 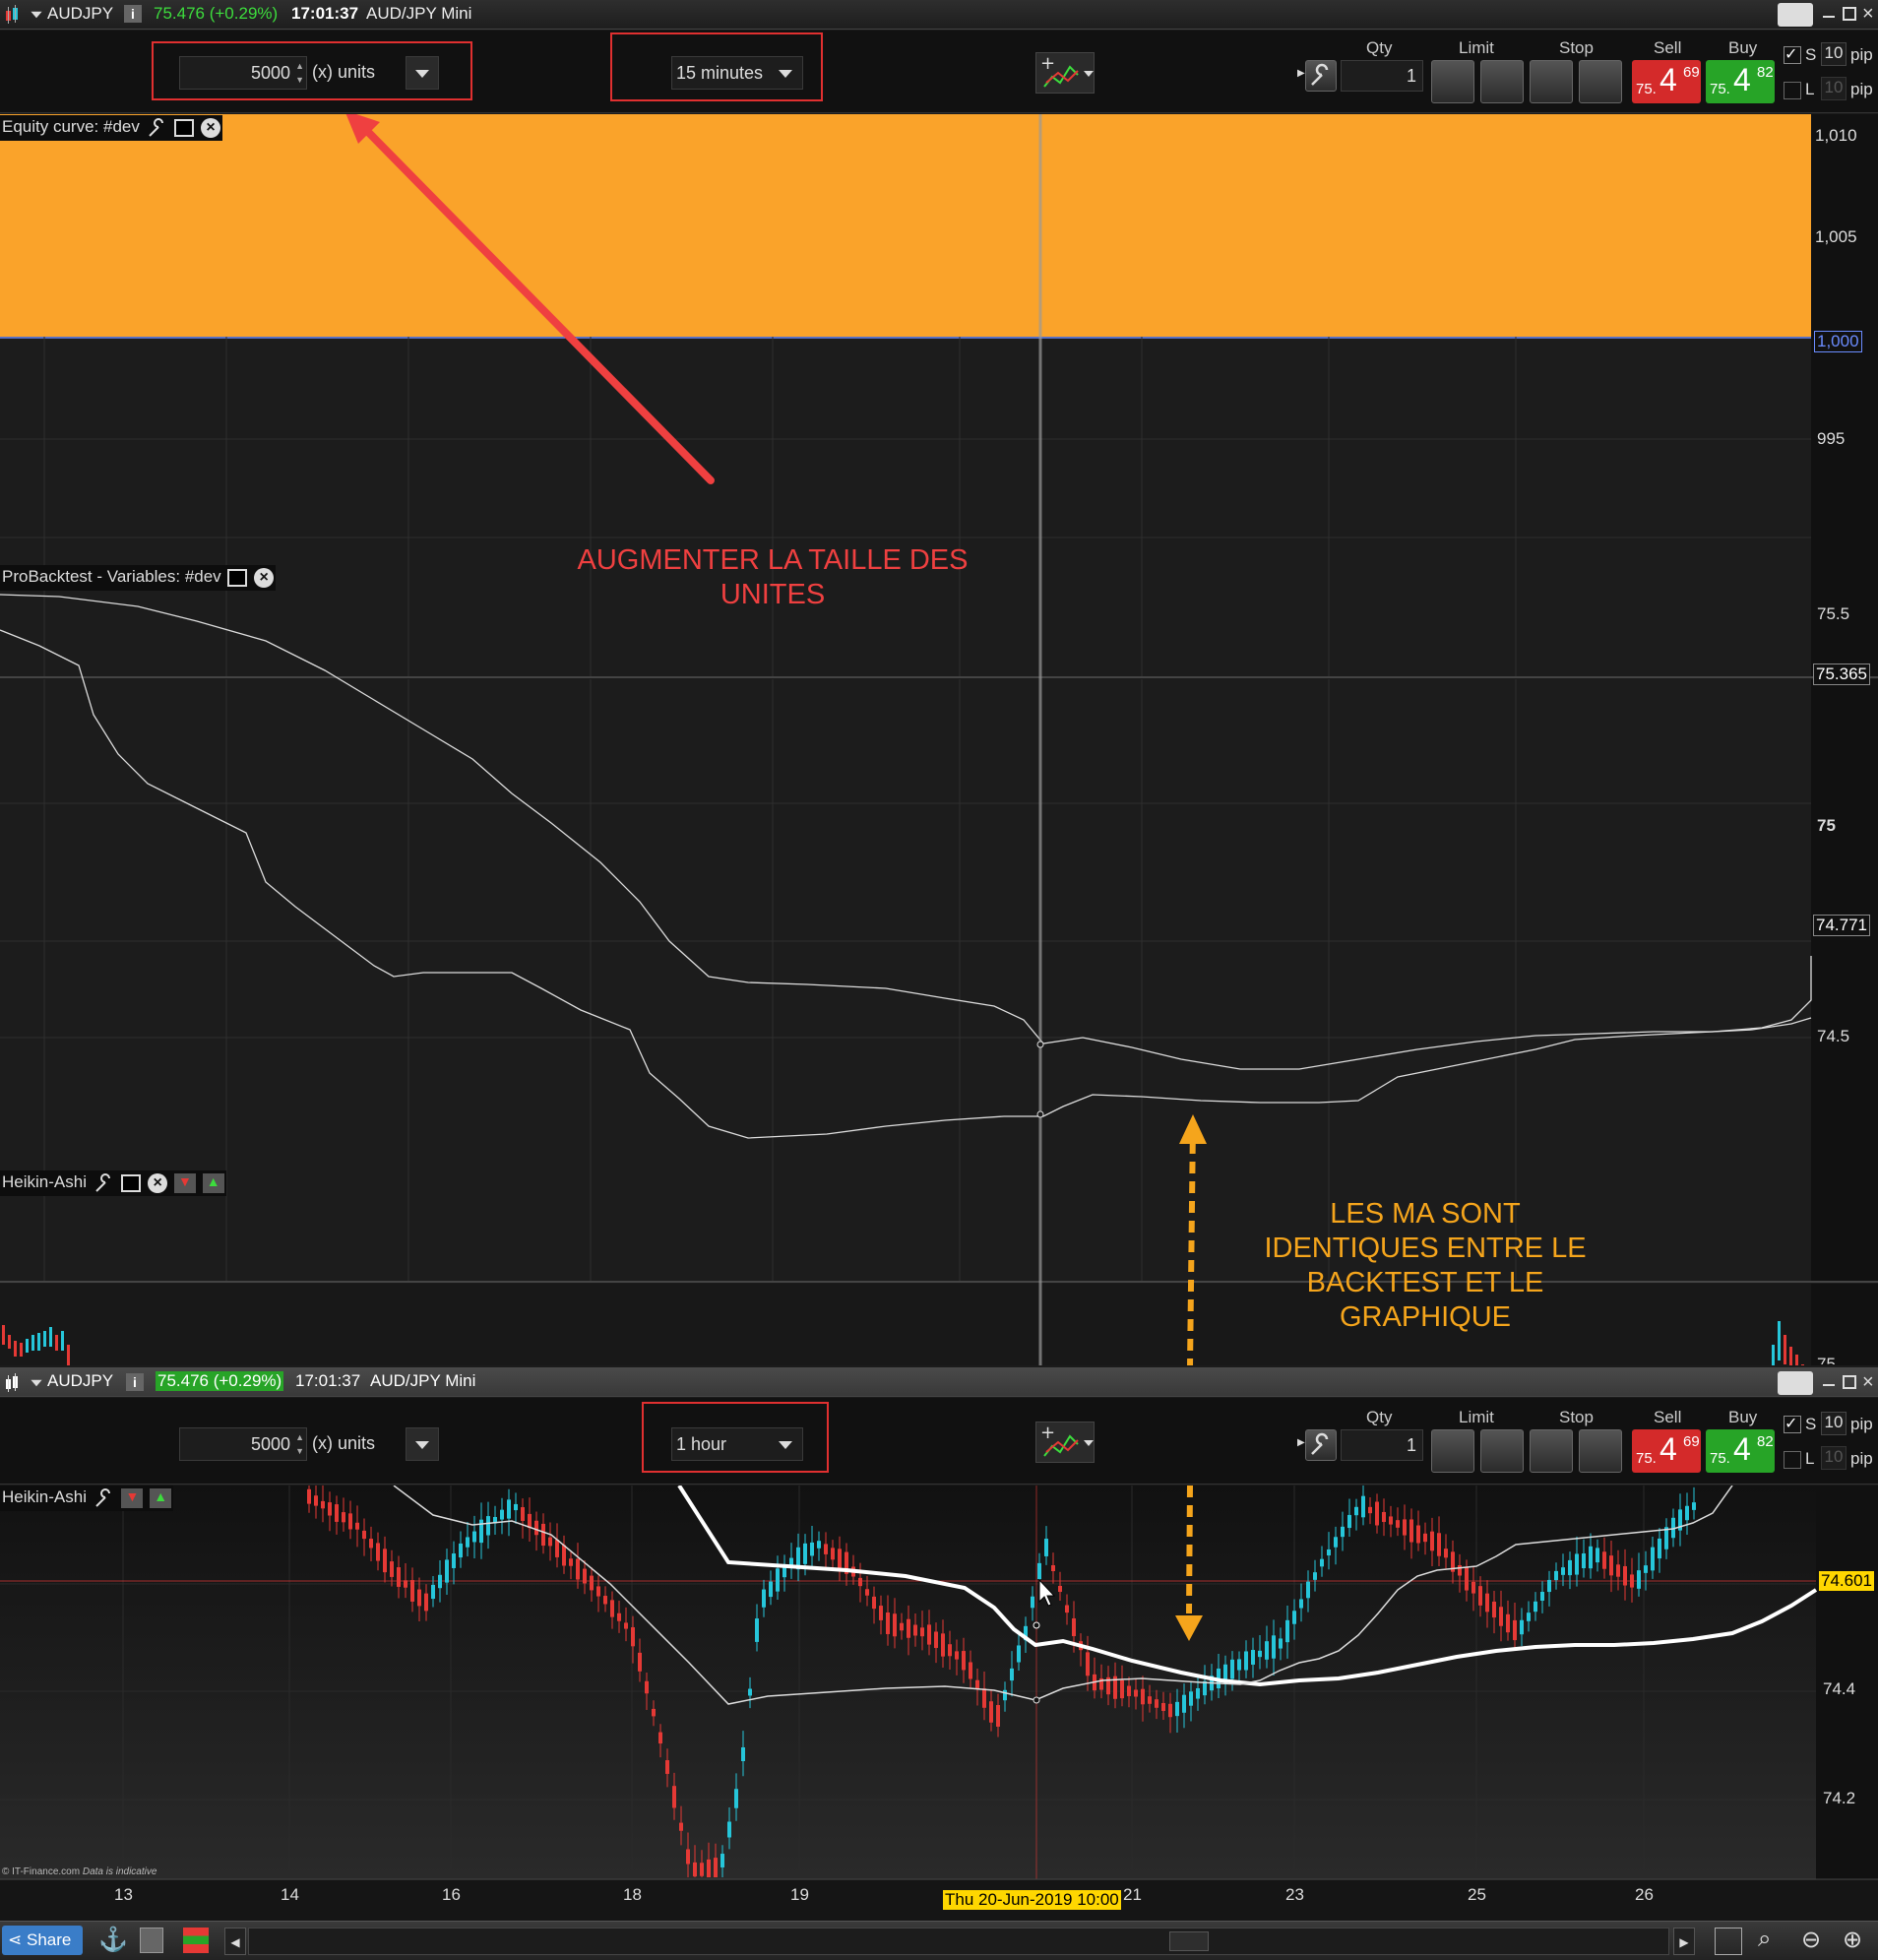 I want to click on buy-price-big: 4, so click(x=1742, y=1449).